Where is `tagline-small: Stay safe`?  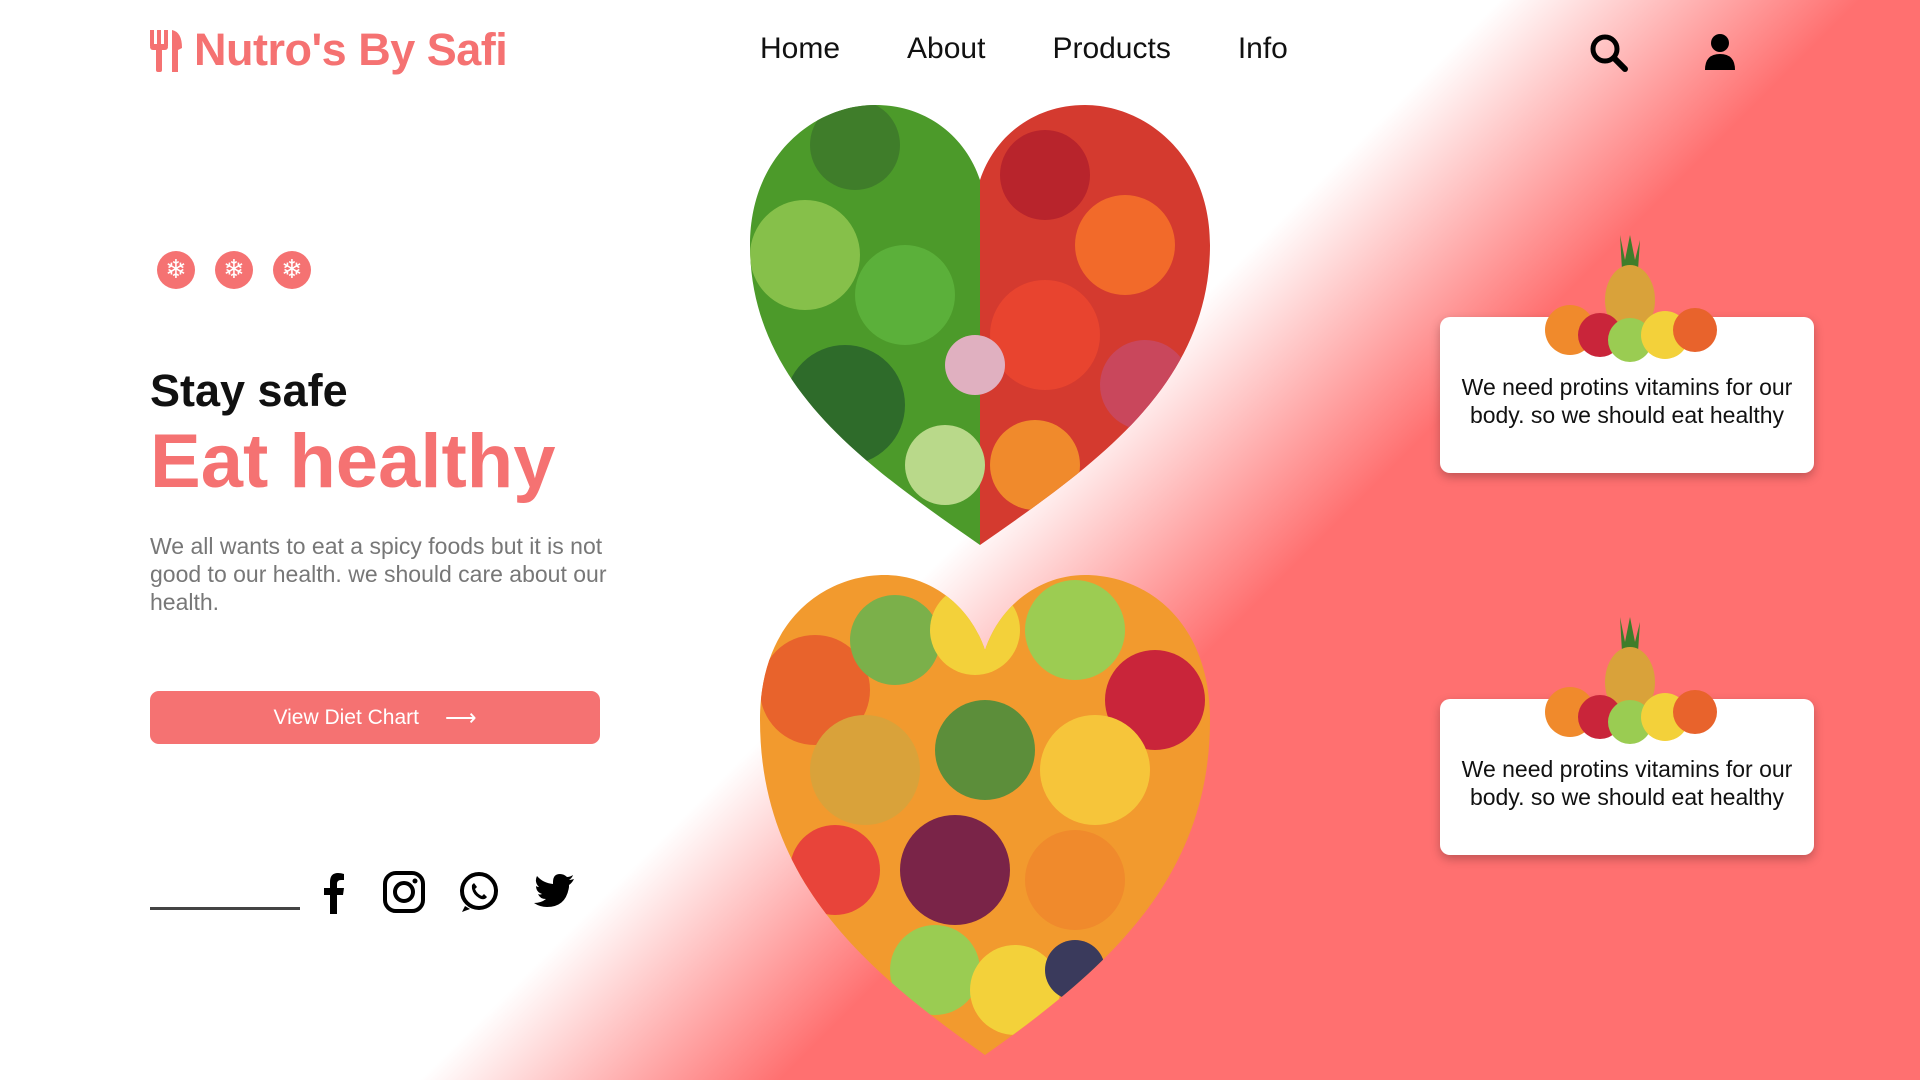
tagline-small: Stay safe is located at coordinates (249, 390).